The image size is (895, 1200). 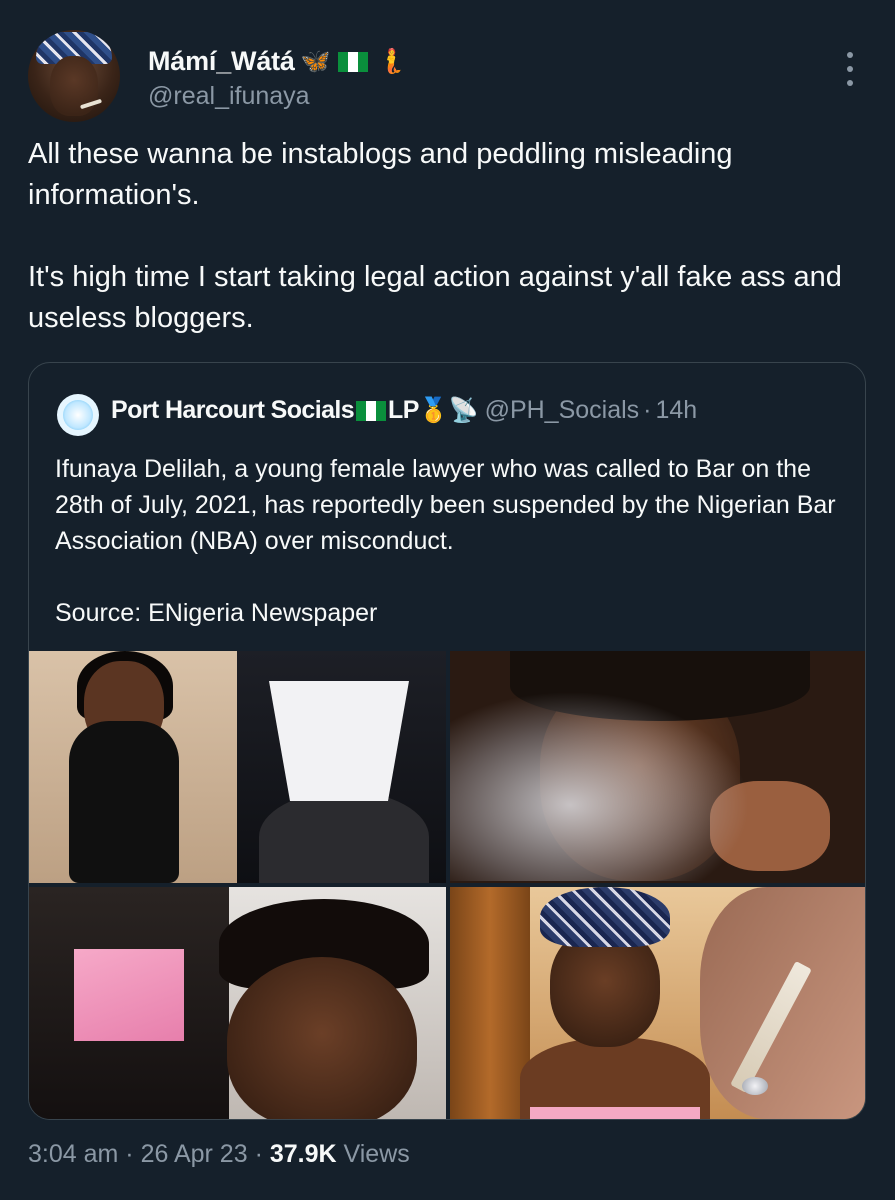 What do you see at coordinates (194, 1154) in the screenshot?
I see `tweet-date: 26 Apr 23` at bounding box center [194, 1154].